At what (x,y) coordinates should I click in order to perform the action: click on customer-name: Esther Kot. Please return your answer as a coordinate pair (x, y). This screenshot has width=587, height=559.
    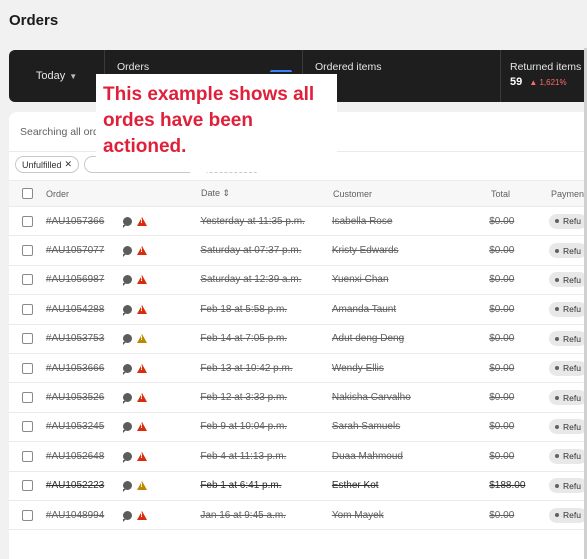
    Looking at the image, I should click on (355, 486).